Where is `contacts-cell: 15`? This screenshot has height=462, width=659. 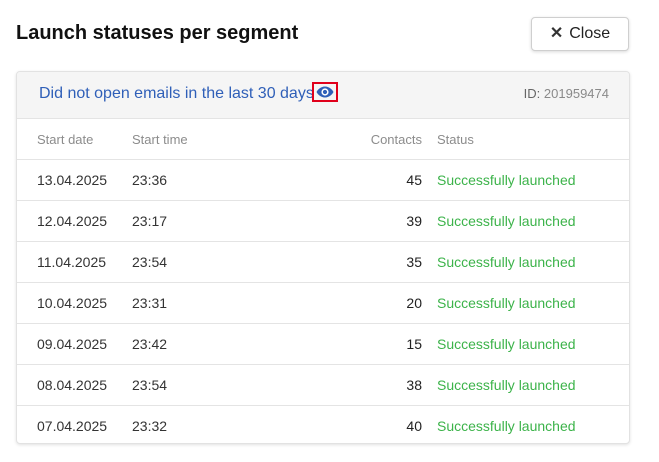
contacts-cell: 15 is located at coordinates (359, 344).